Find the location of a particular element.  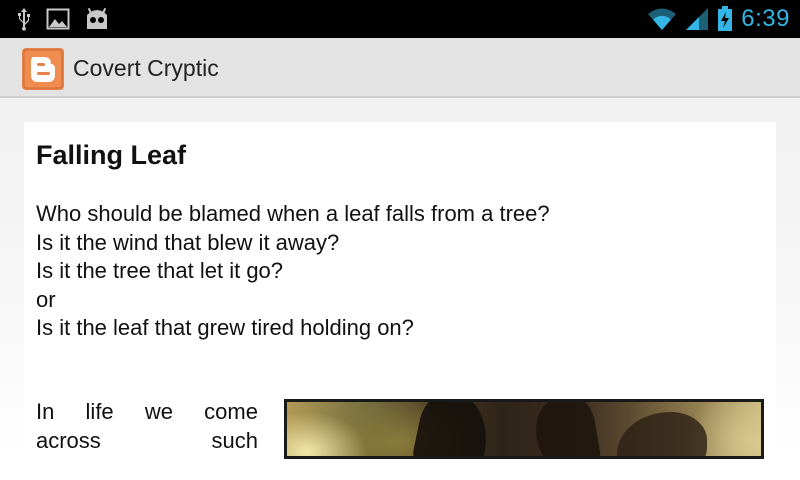

blogger-logo-icon is located at coordinates (43, 69).